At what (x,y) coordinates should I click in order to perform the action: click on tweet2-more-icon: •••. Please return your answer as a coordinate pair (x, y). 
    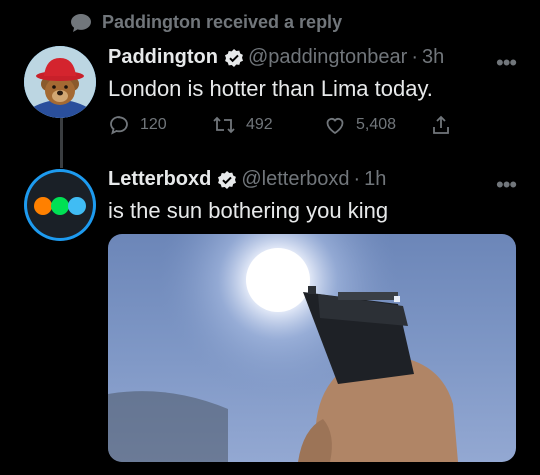
    Looking at the image, I should click on (506, 185).